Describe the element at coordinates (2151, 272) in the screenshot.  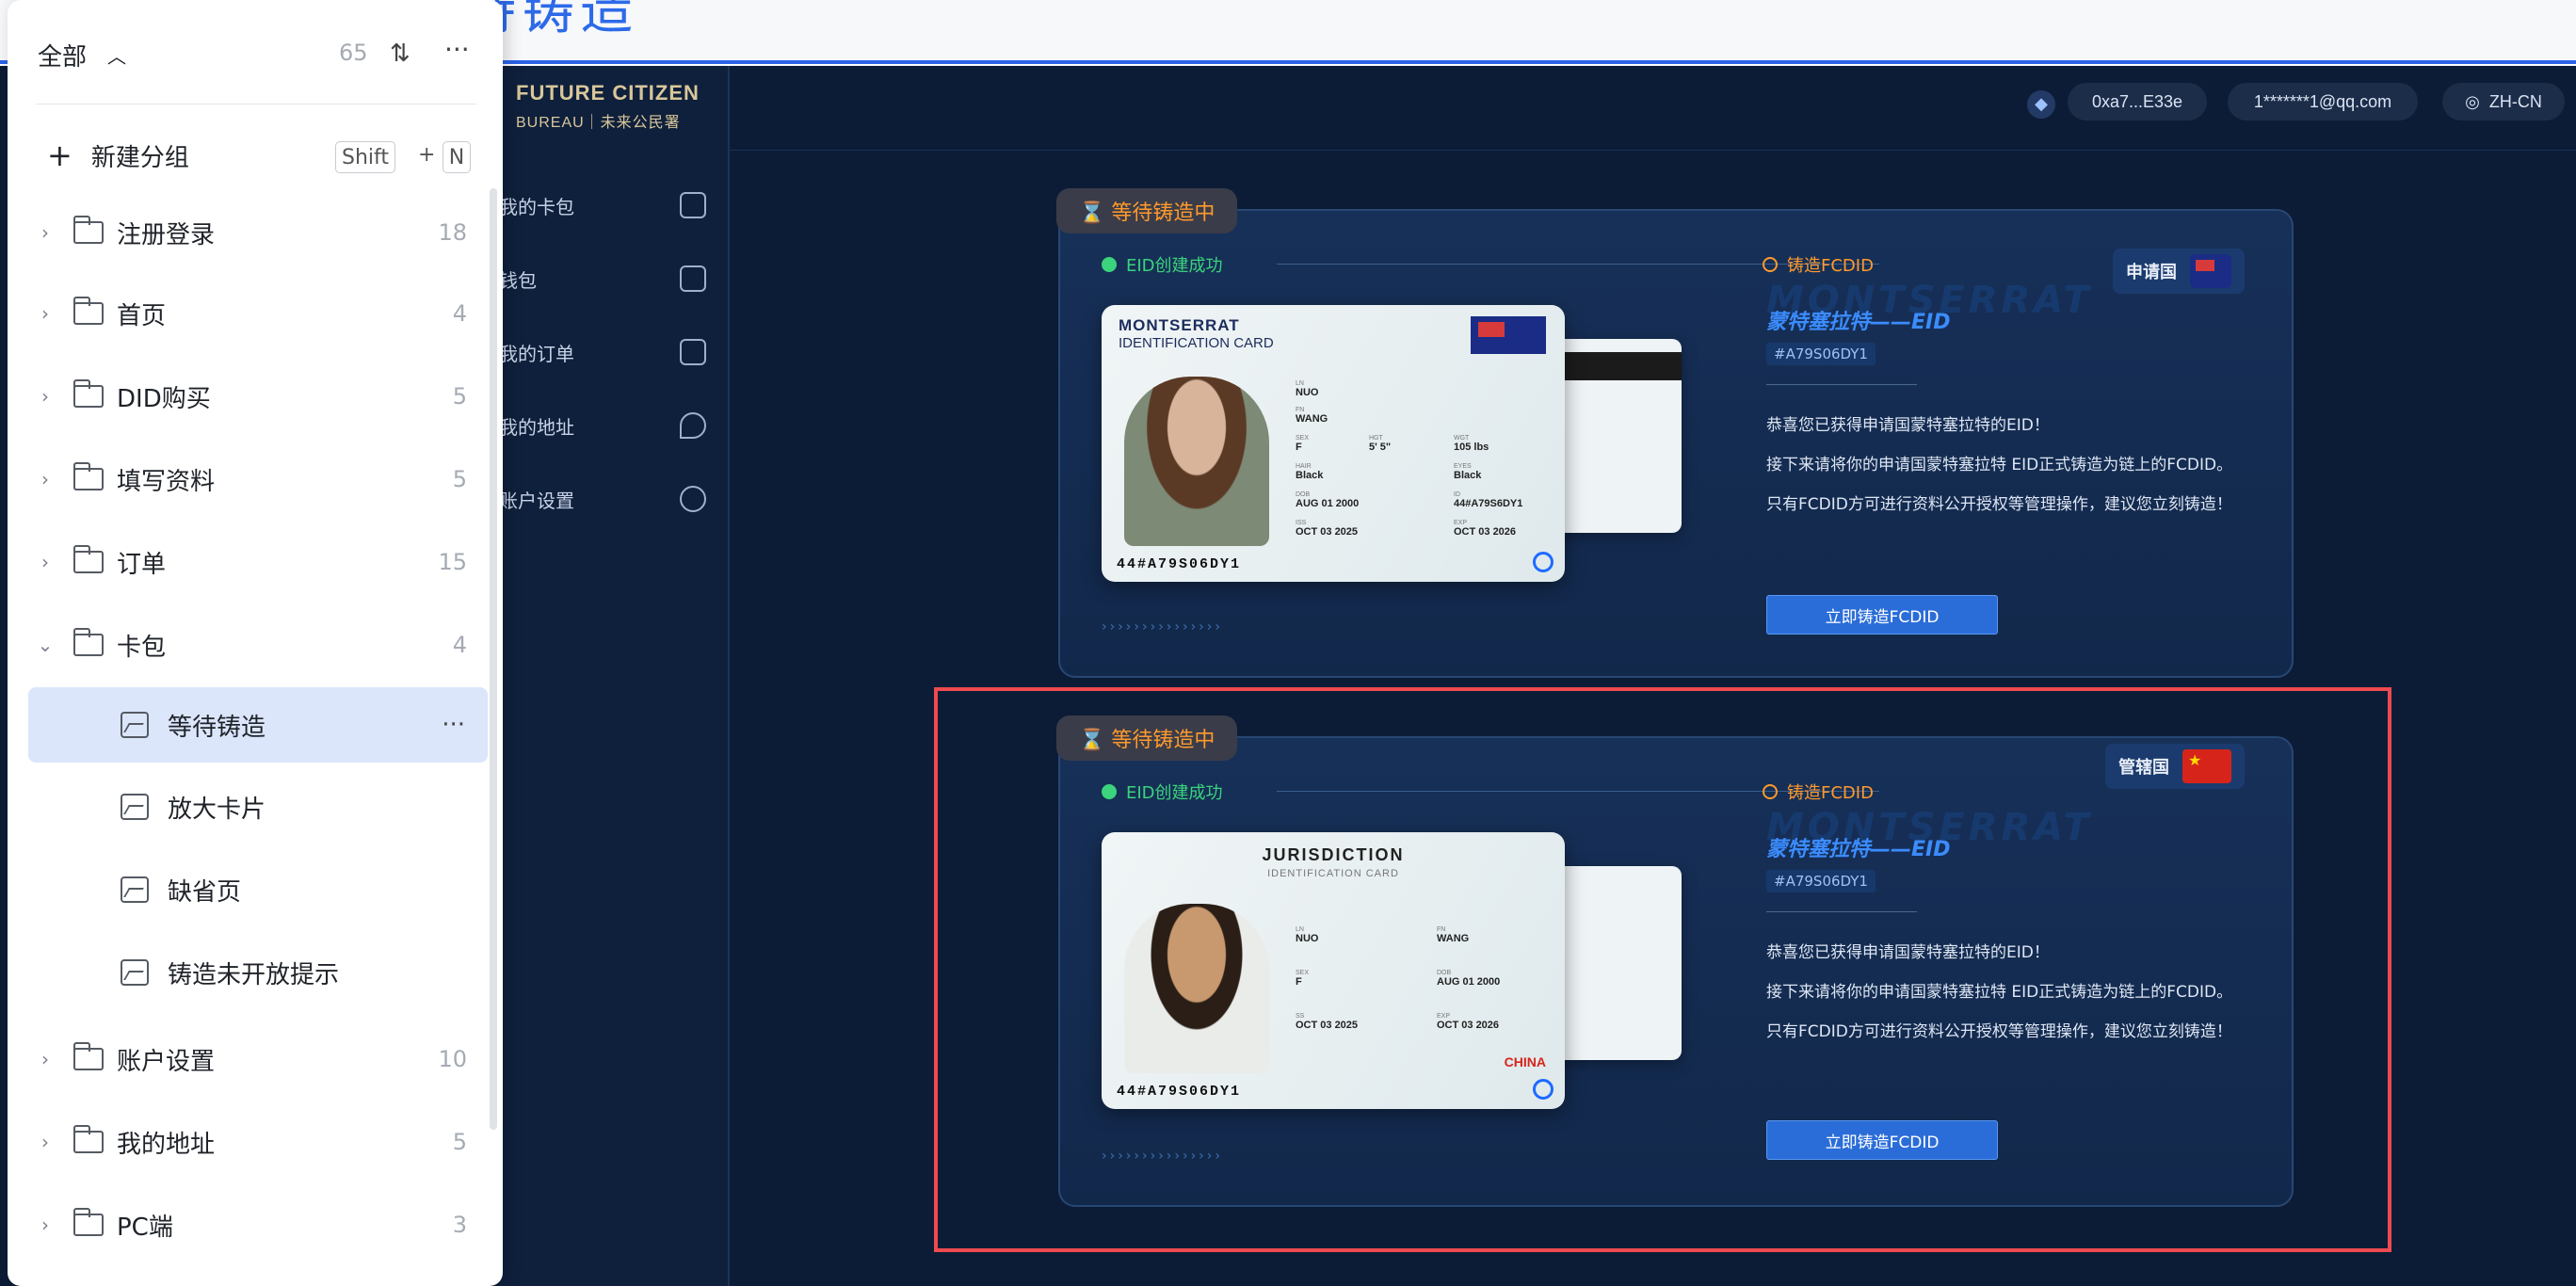
I see `badge-label: 申请国` at that location.